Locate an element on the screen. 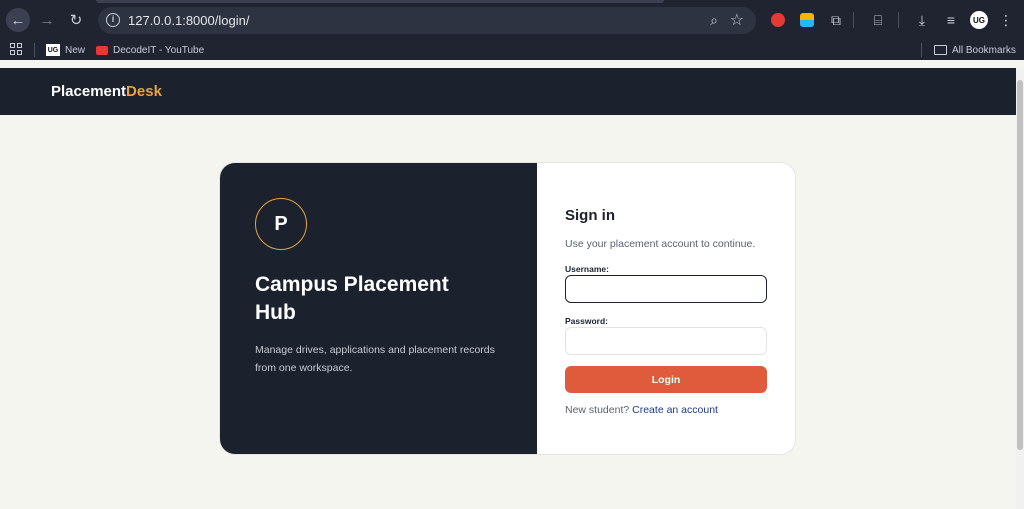 The width and height of the screenshot is (1024, 509). bookmark-new: UG New is located at coordinates (65, 50).